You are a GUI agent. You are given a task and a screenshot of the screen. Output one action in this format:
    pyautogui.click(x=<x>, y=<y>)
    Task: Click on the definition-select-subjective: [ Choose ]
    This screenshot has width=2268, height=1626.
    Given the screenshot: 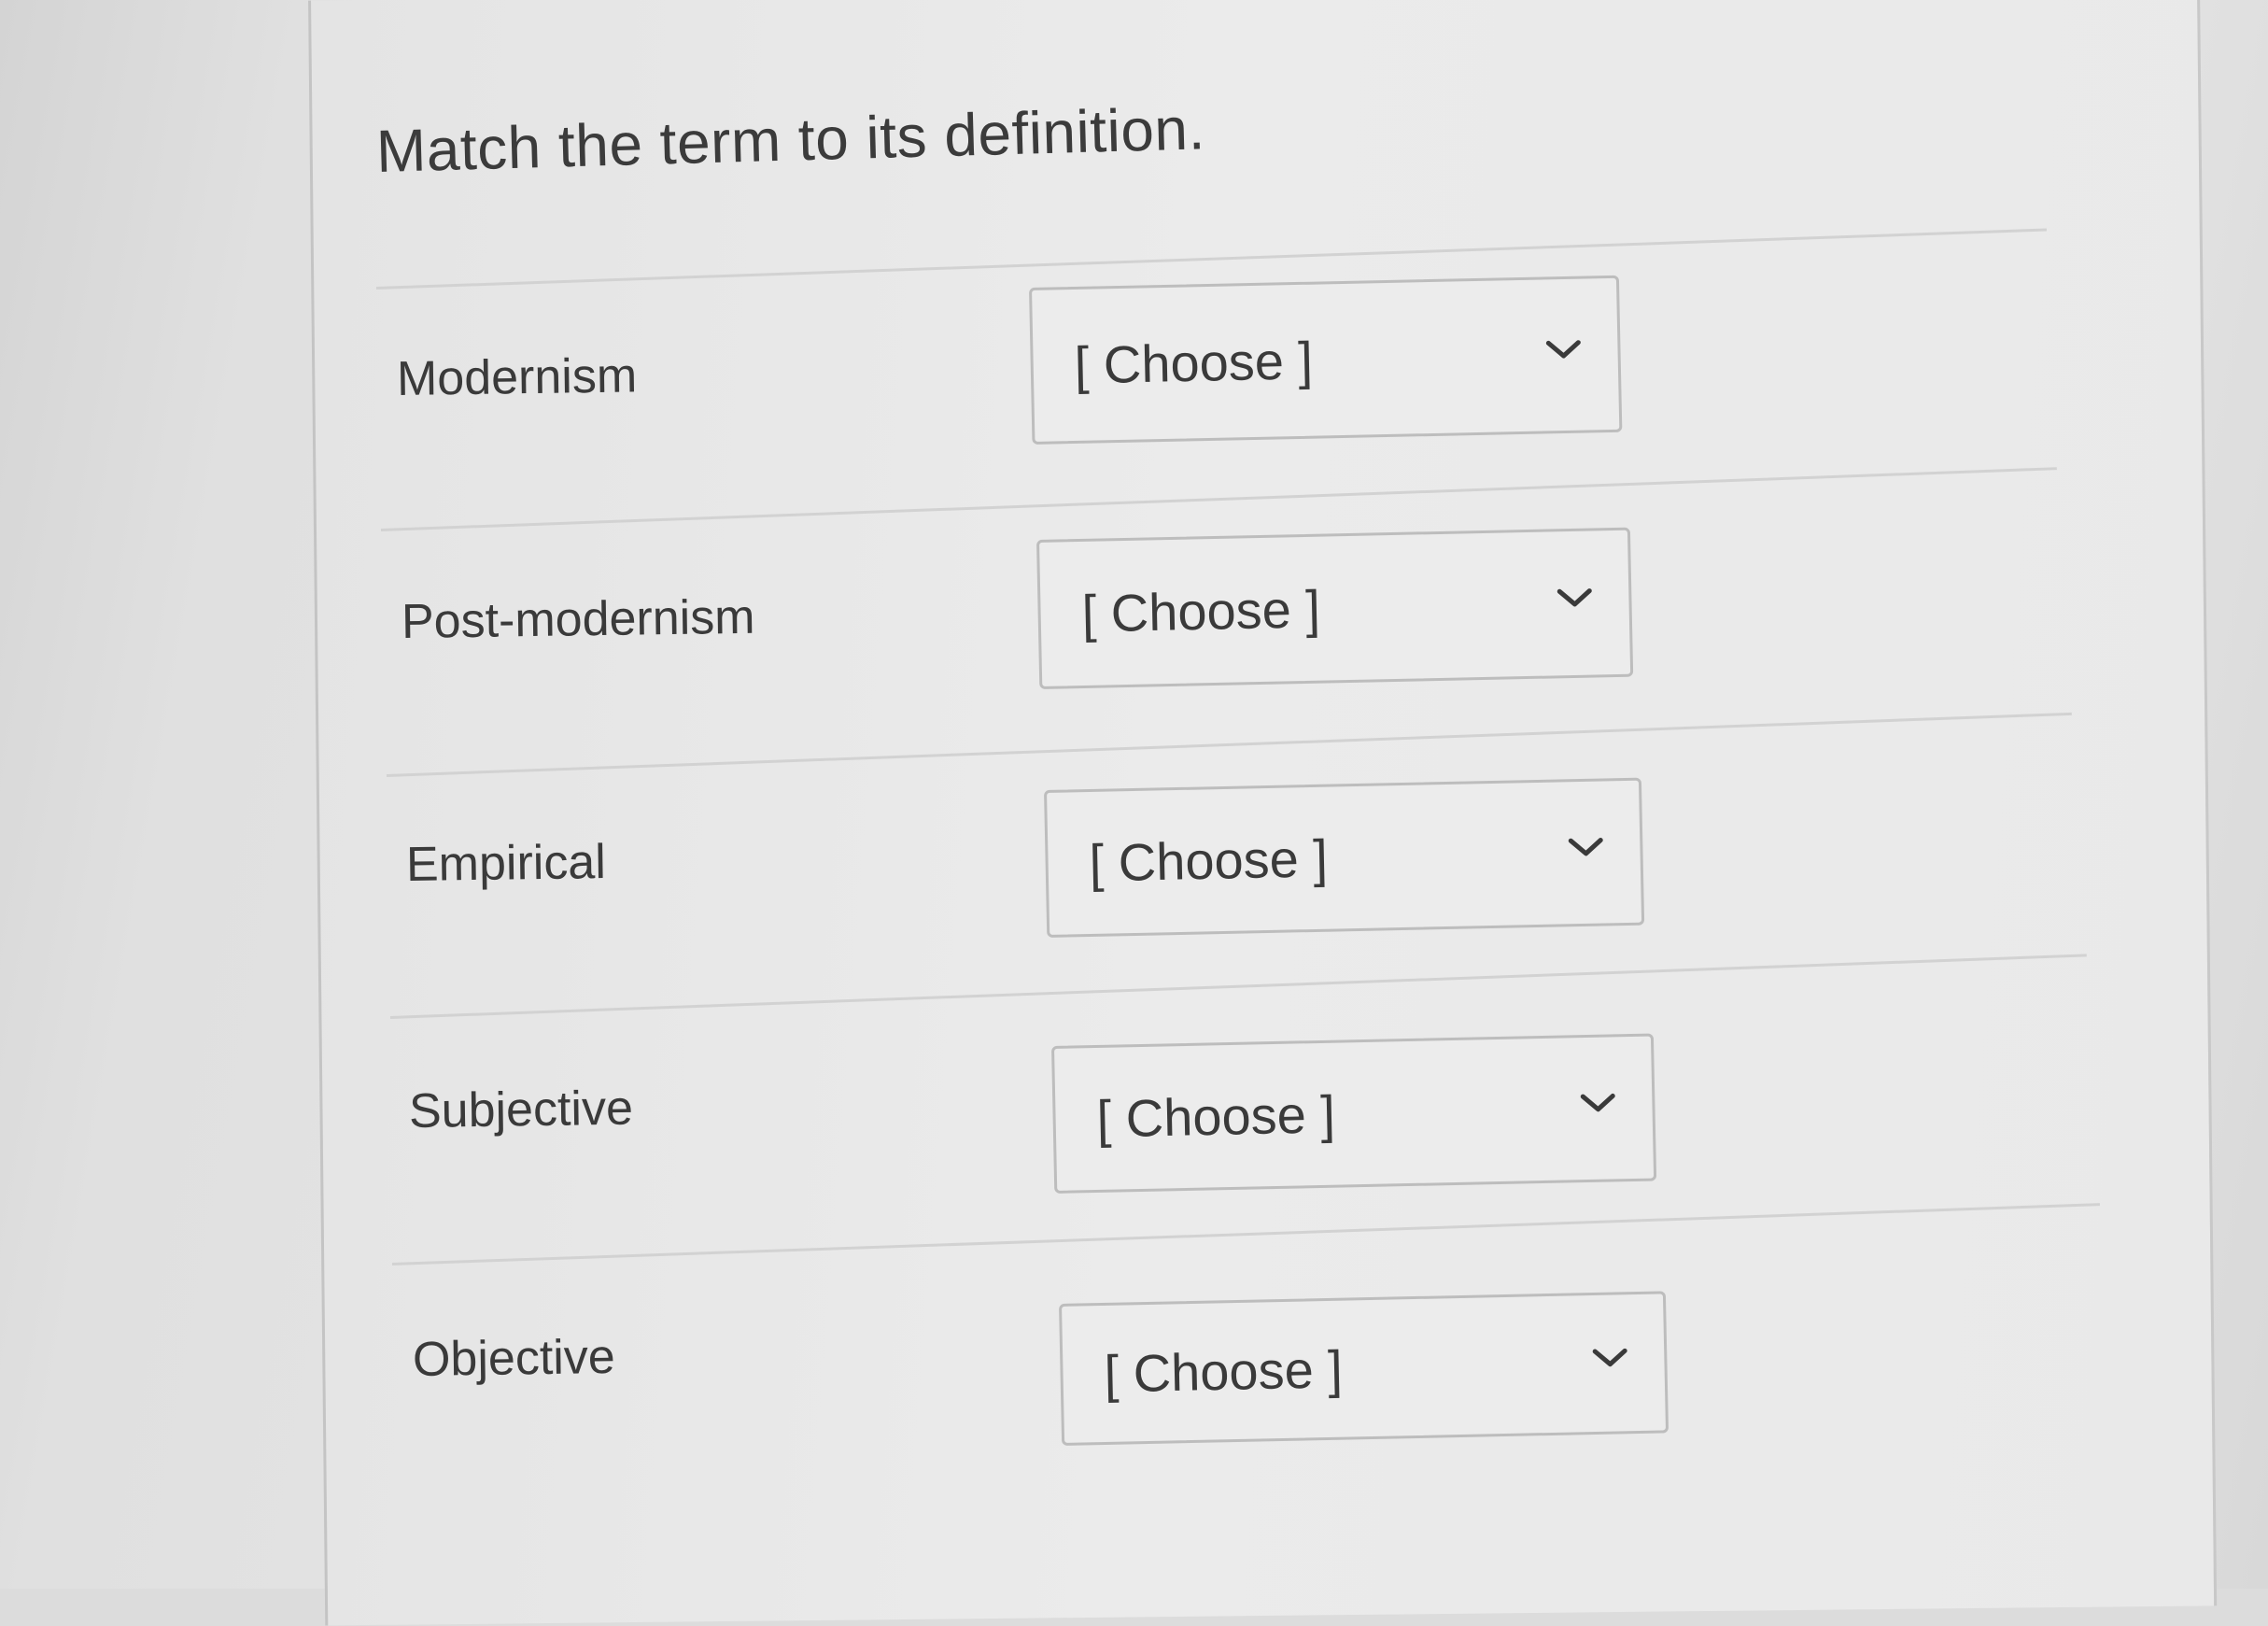 What is the action you would take?
    pyautogui.click(x=1354, y=1113)
    